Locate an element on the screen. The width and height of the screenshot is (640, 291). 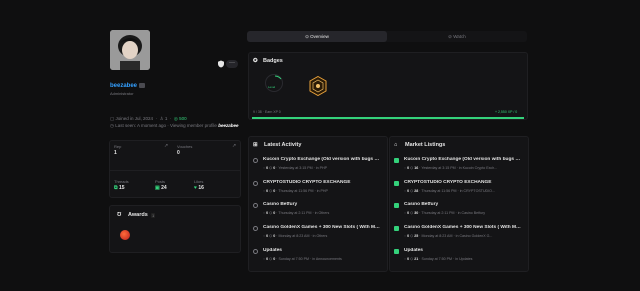
market-listings-title: Market Listings is located at coordinates (425, 145).